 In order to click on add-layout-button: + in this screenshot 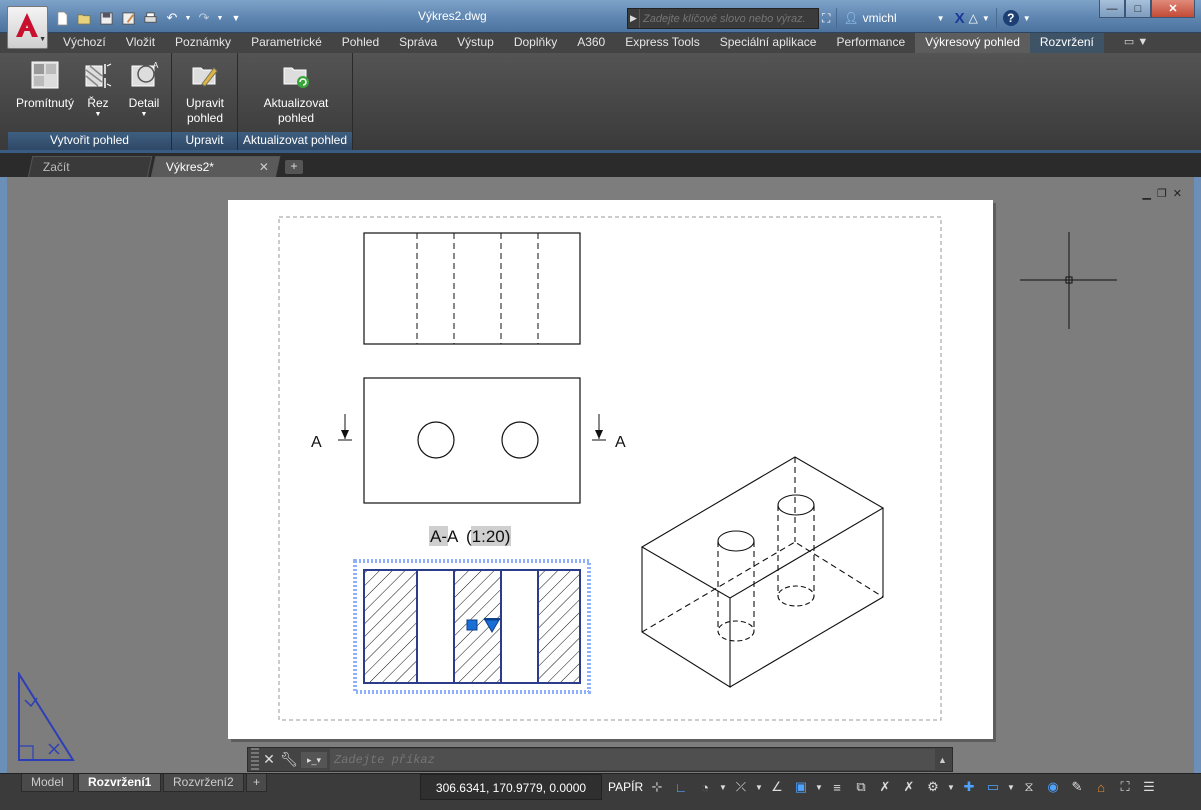, I will do `click(257, 783)`.